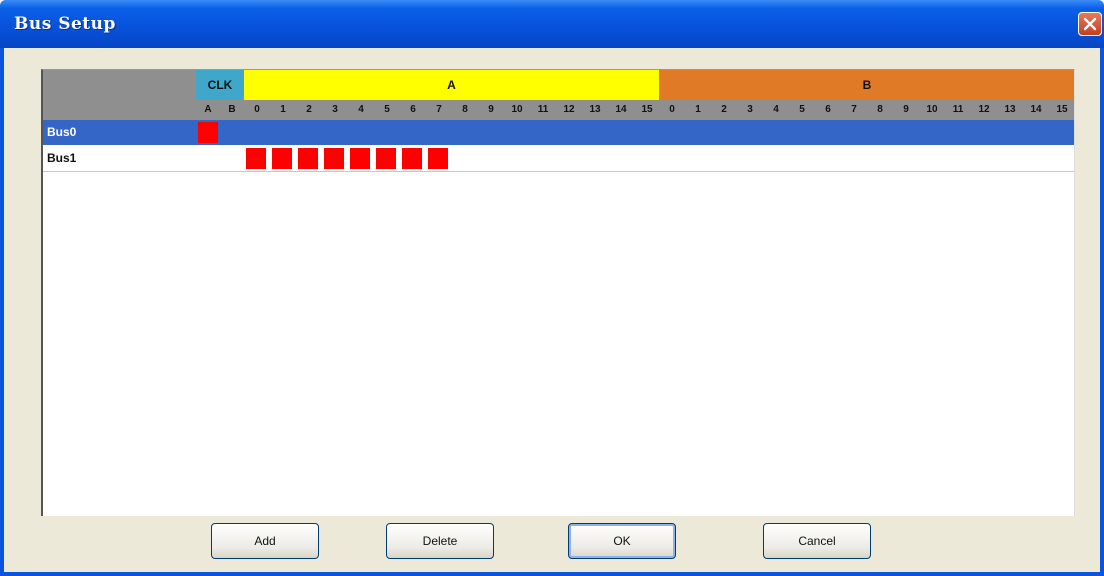  I want to click on pin-label-clk-B: B, so click(232, 109).